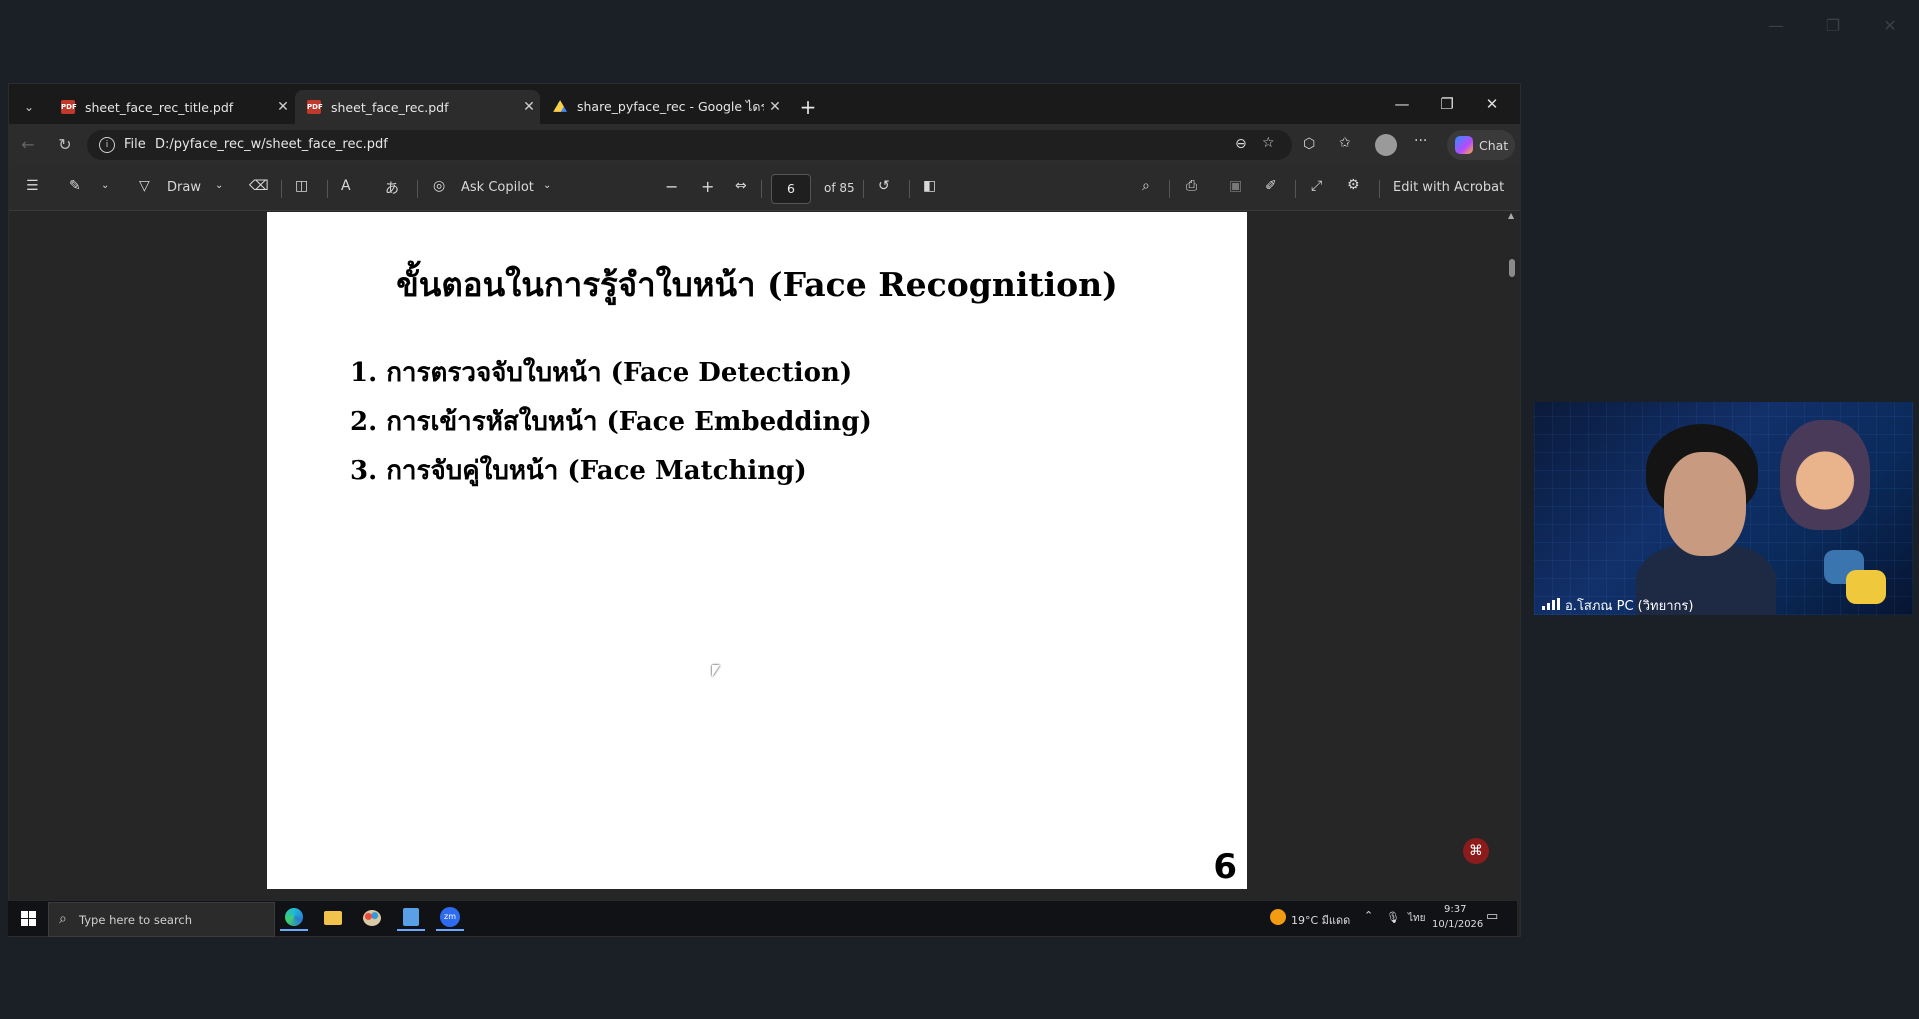 The width and height of the screenshot is (1919, 1019). Describe the element at coordinates (301, 186) in the screenshot. I see `add-text-icon: ◫` at that location.